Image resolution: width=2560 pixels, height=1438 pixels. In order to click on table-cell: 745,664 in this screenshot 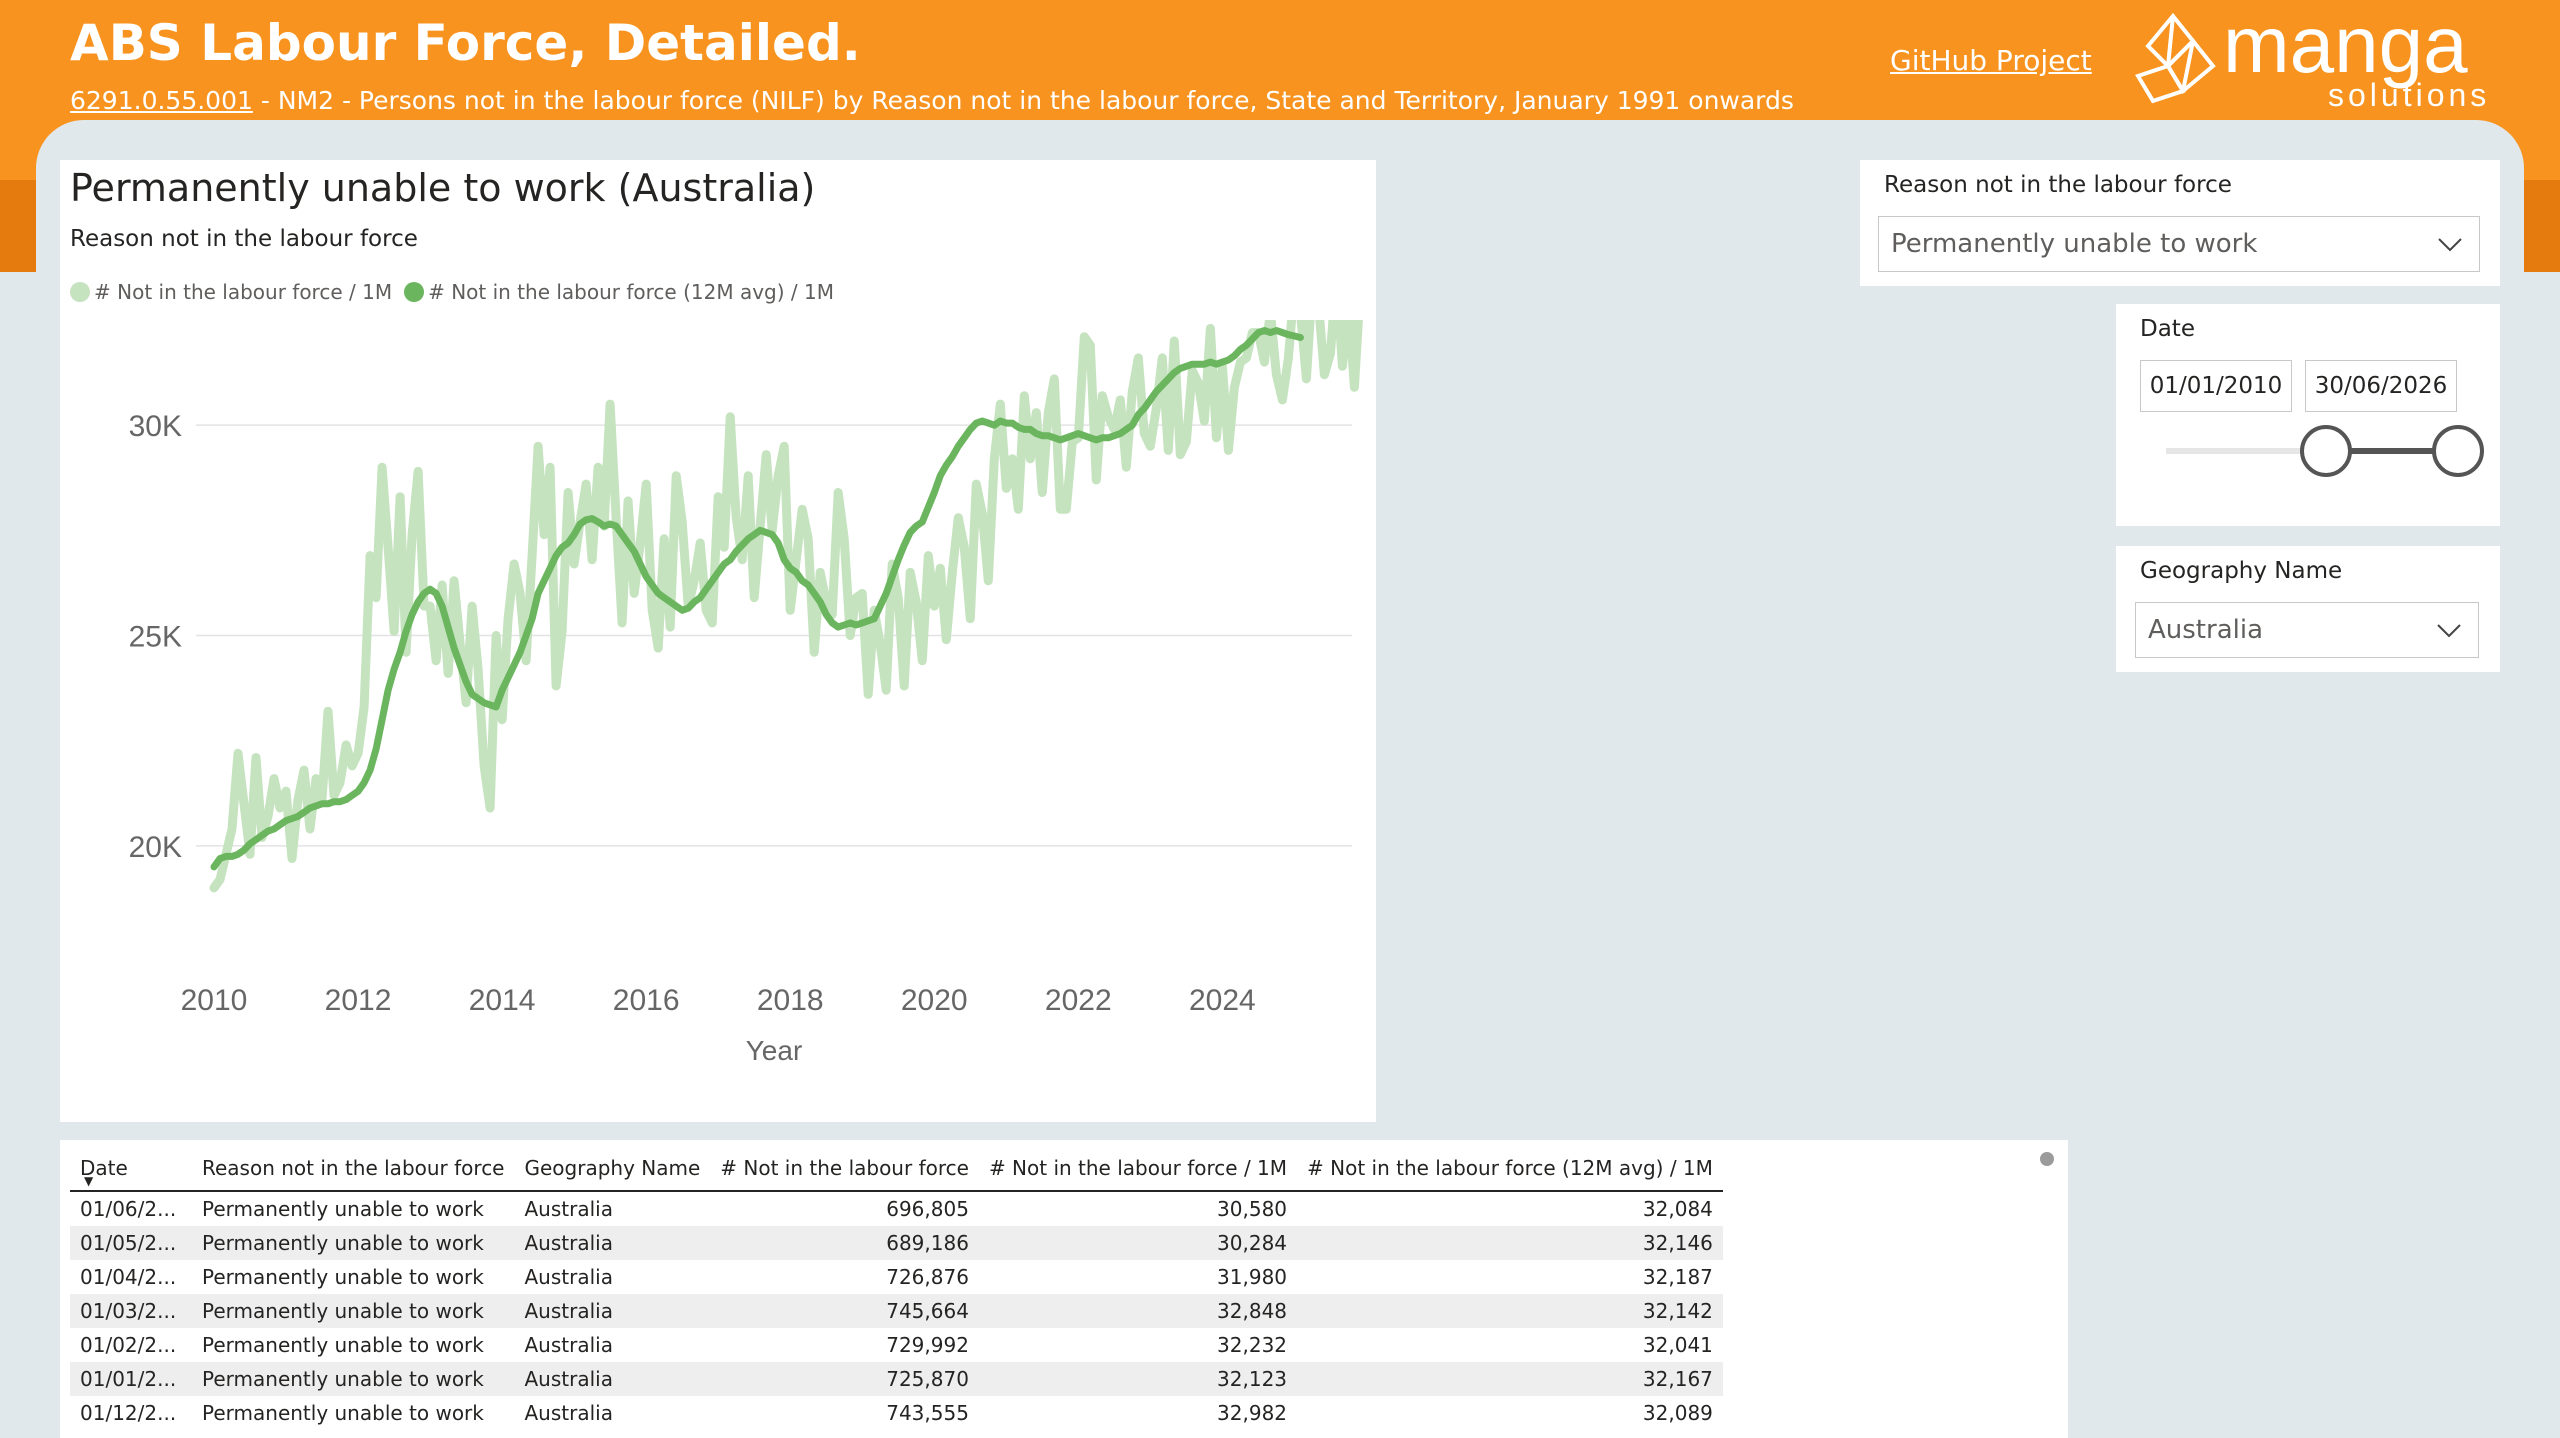, I will do `click(844, 1311)`.